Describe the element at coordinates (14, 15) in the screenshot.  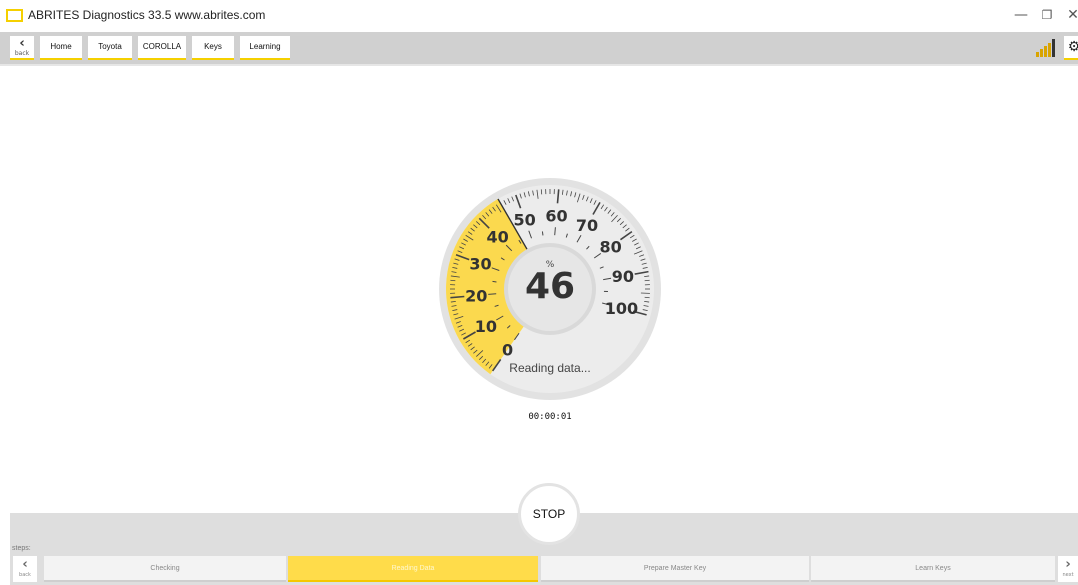
I see `abrites-logo-icon` at that location.